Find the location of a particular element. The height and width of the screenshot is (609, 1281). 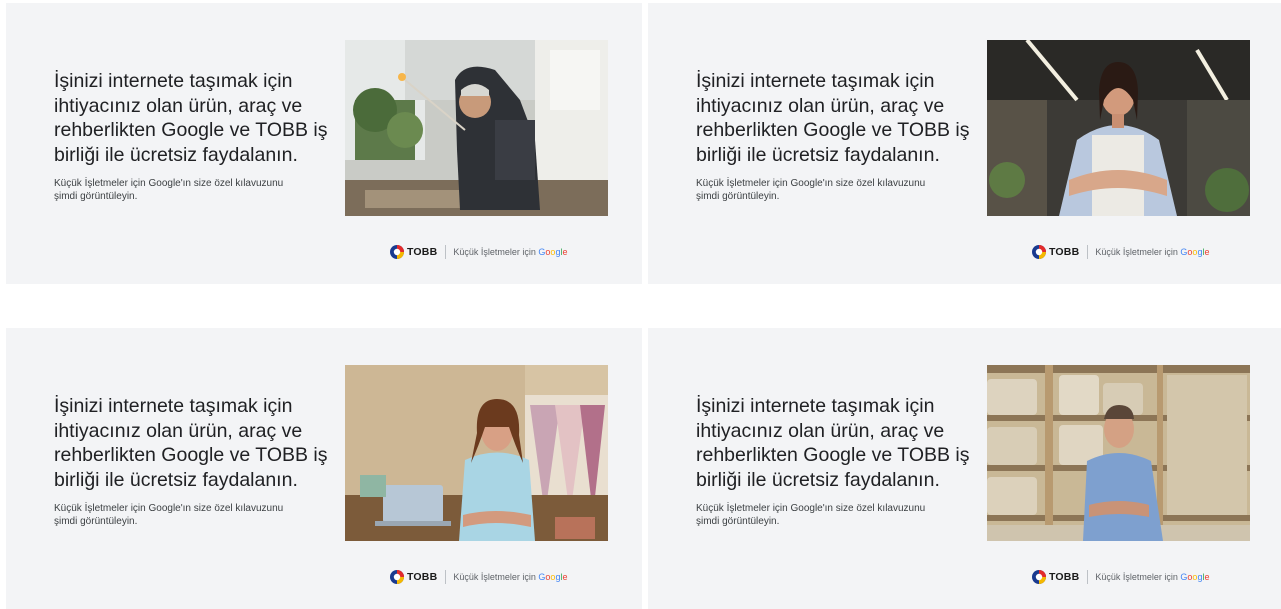

cheese-maker-photo is located at coordinates (1118, 453).